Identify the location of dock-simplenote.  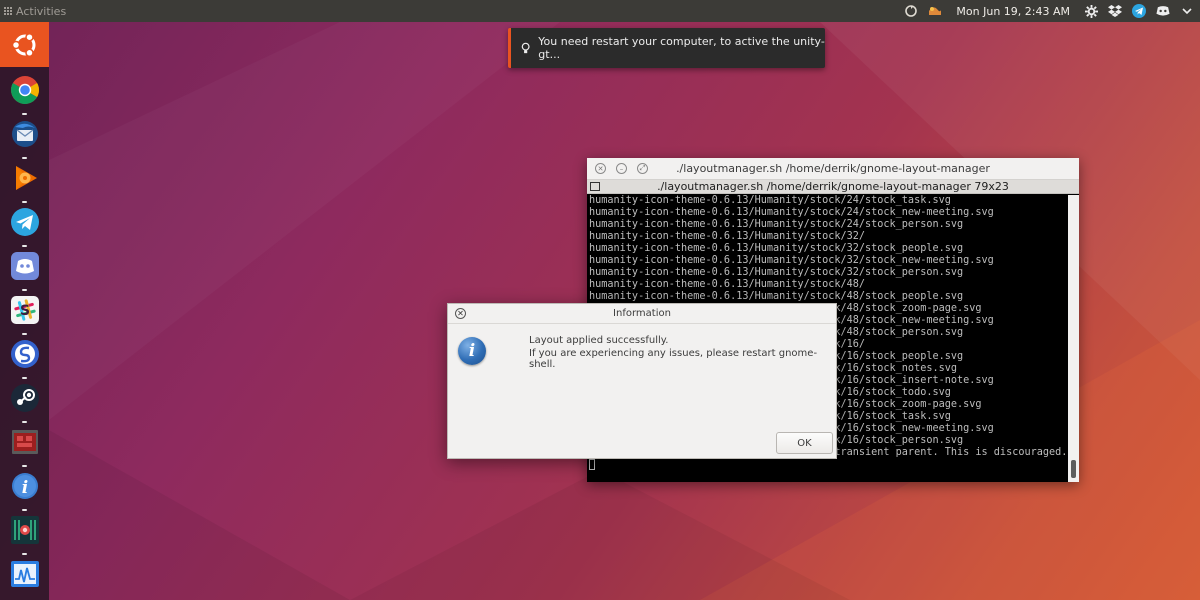
(24, 355).